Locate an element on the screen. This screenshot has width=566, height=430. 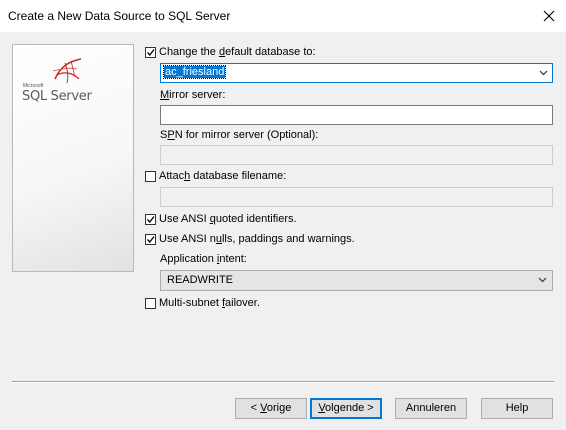
back-button: < Vorige is located at coordinates (271, 408).